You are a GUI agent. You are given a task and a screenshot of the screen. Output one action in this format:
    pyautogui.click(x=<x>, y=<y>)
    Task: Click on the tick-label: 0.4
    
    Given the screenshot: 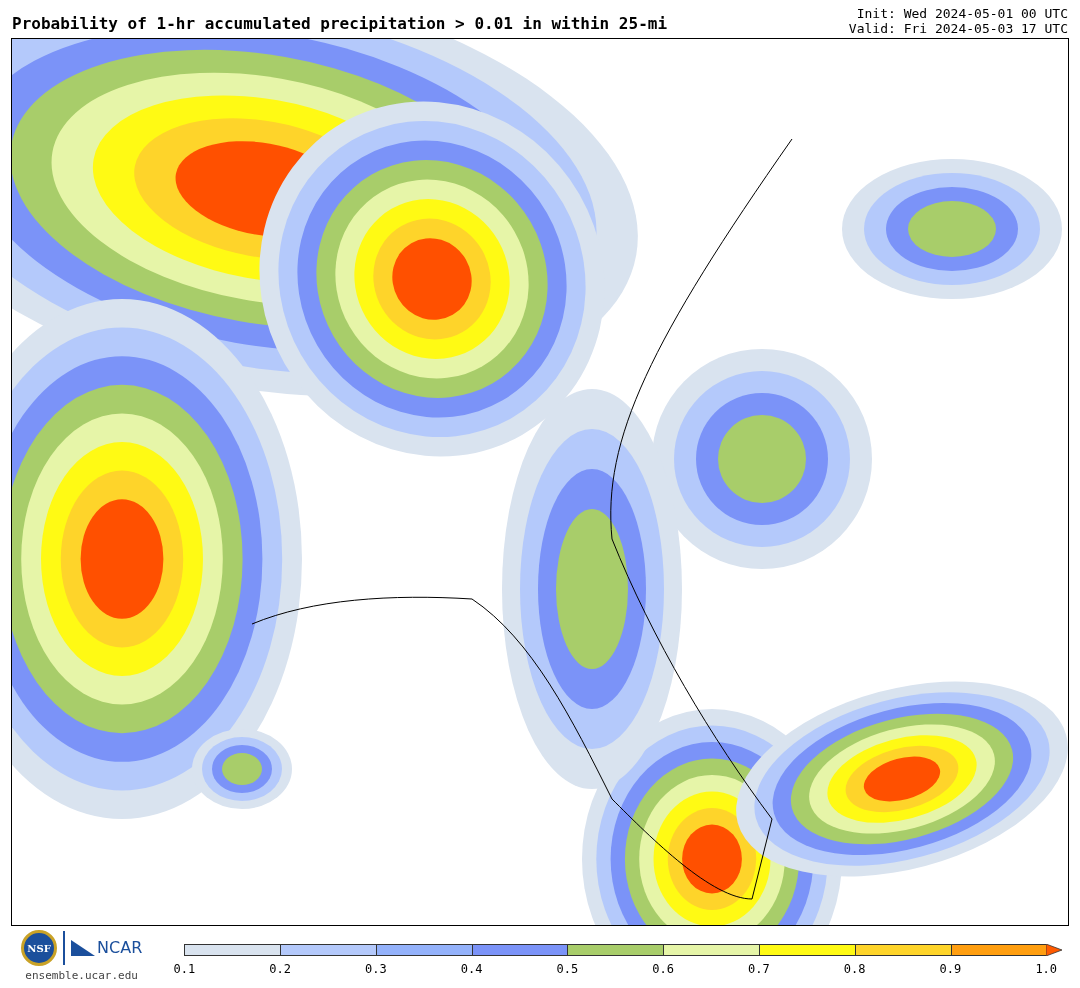 What is the action you would take?
    pyautogui.click(x=471, y=969)
    